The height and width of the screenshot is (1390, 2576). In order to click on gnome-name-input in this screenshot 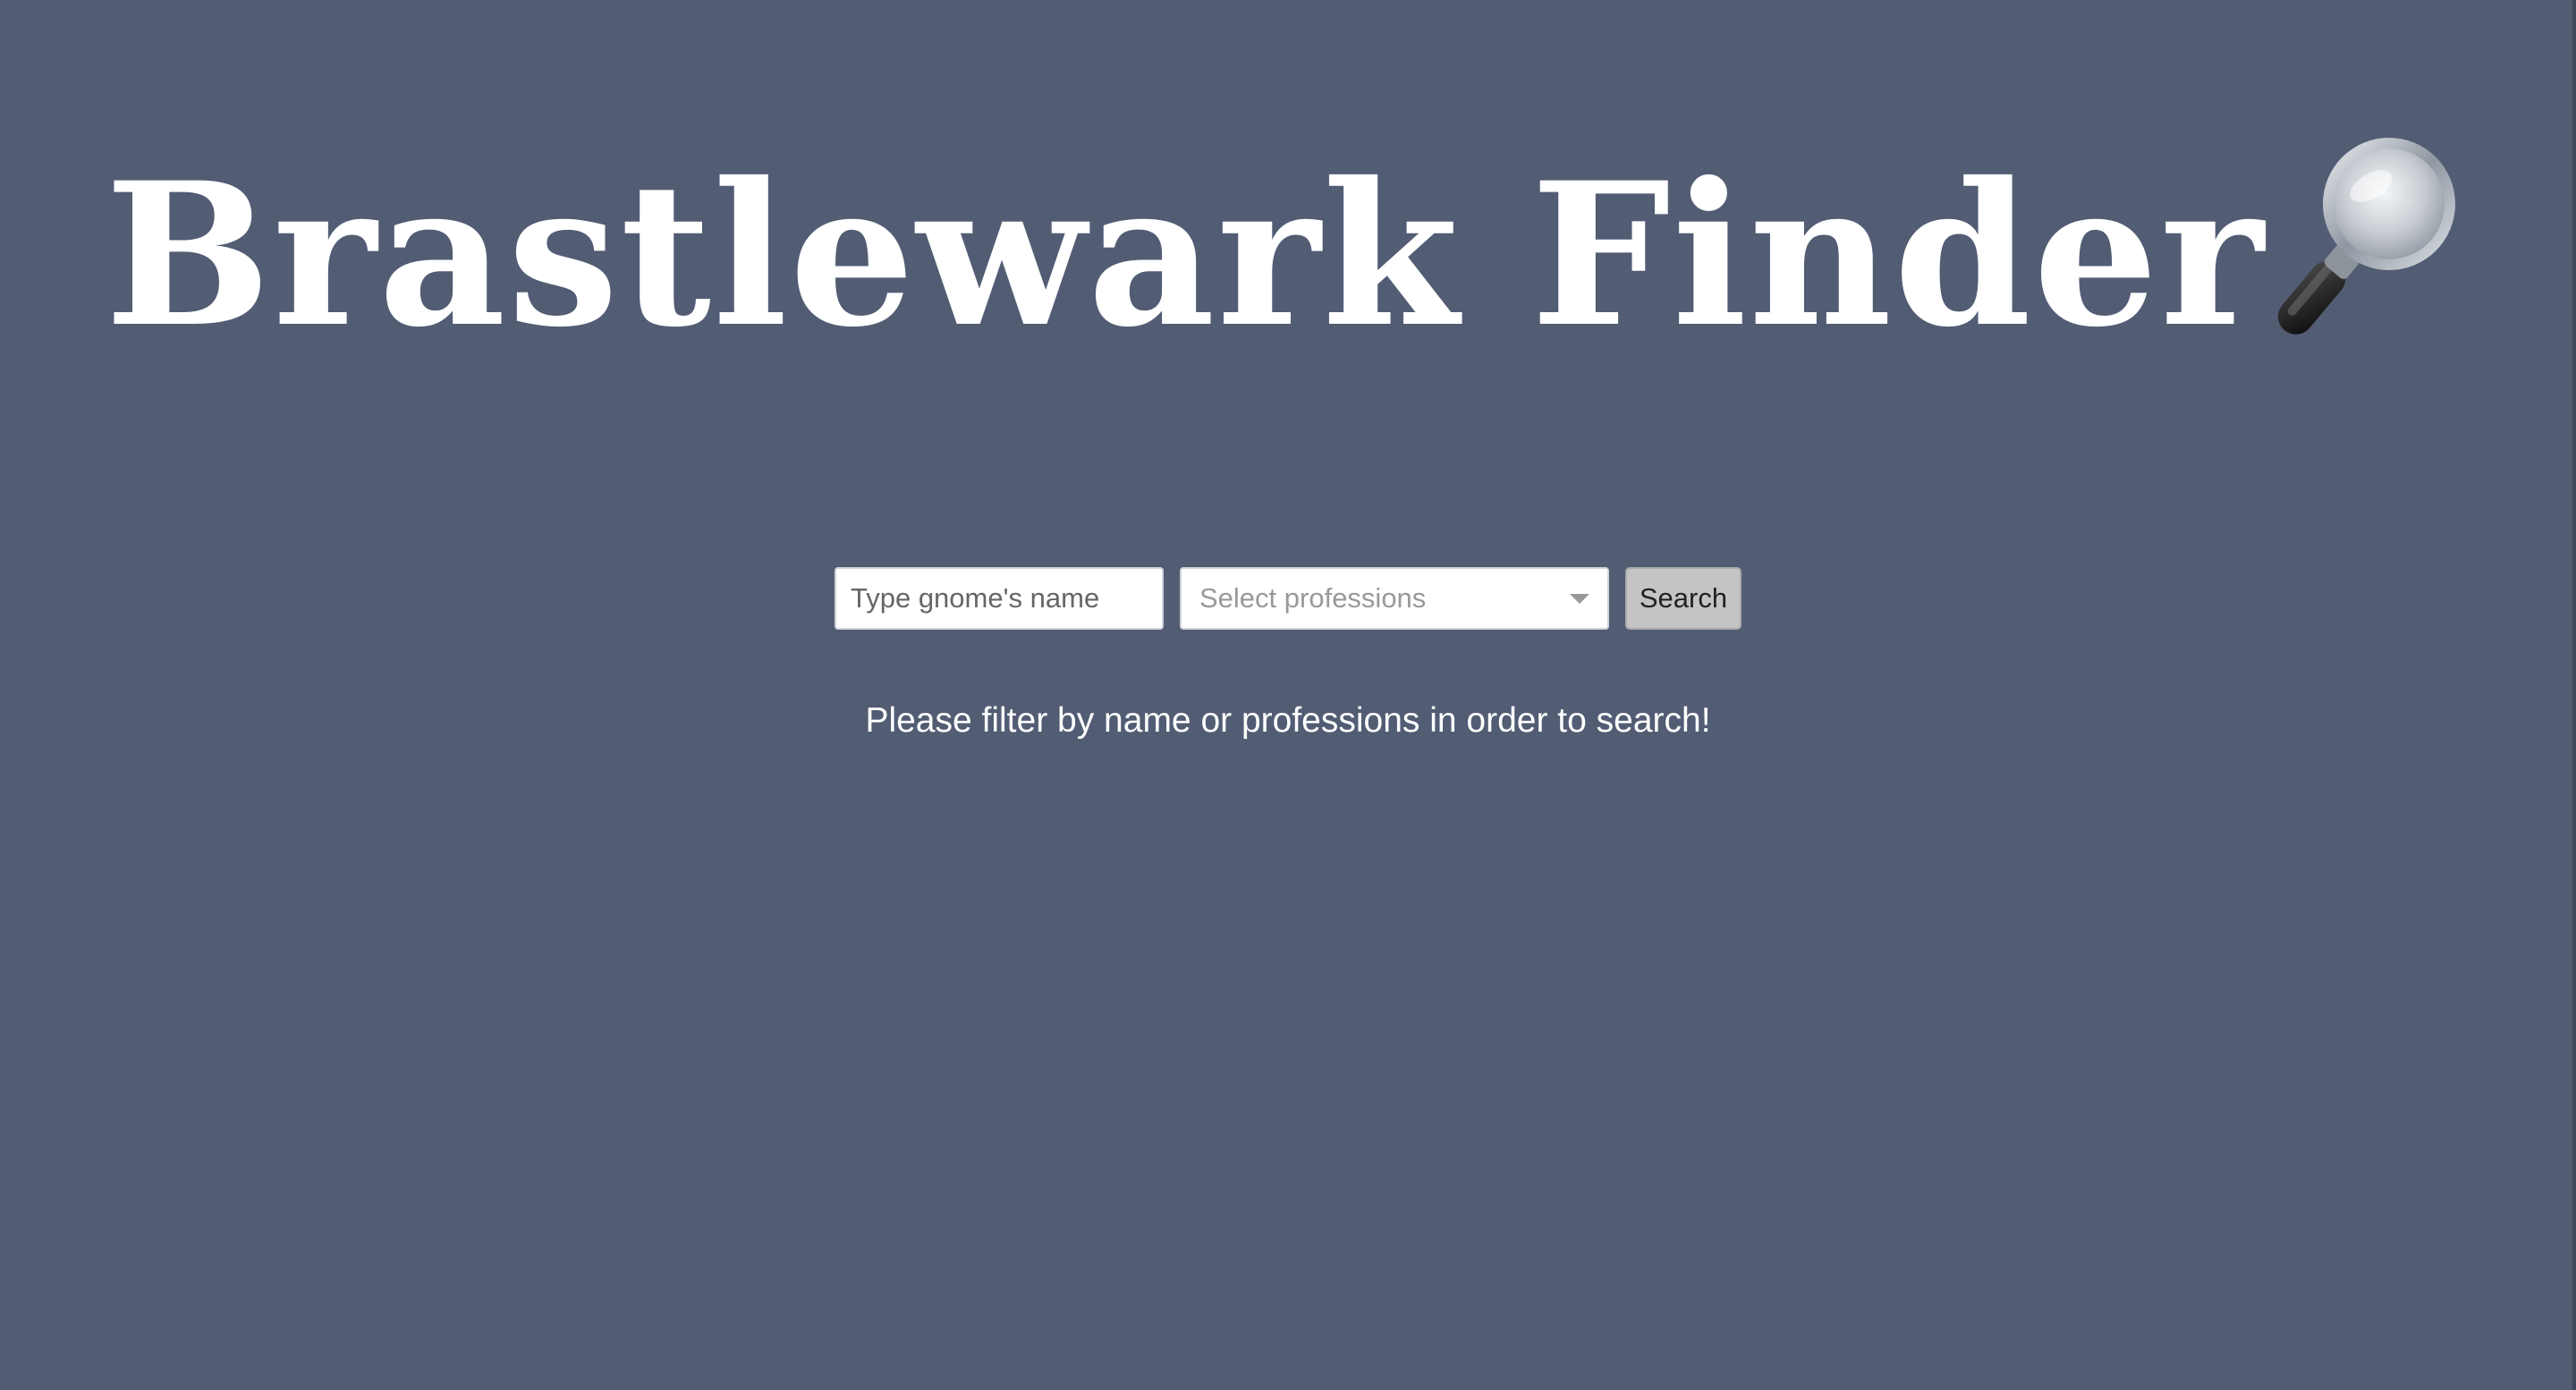, I will do `click(999, 598)`.